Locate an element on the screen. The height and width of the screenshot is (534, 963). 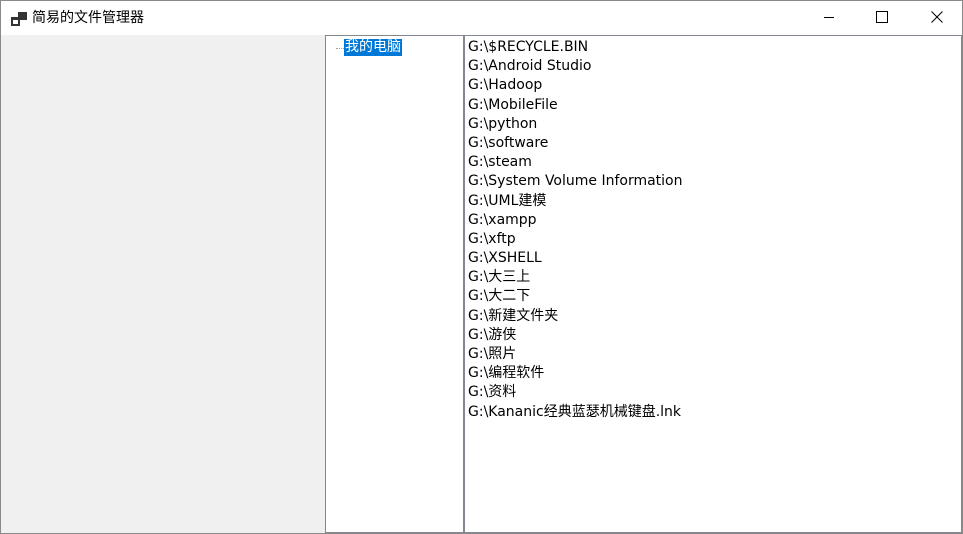
close-button is located at coordinates (937, 17).